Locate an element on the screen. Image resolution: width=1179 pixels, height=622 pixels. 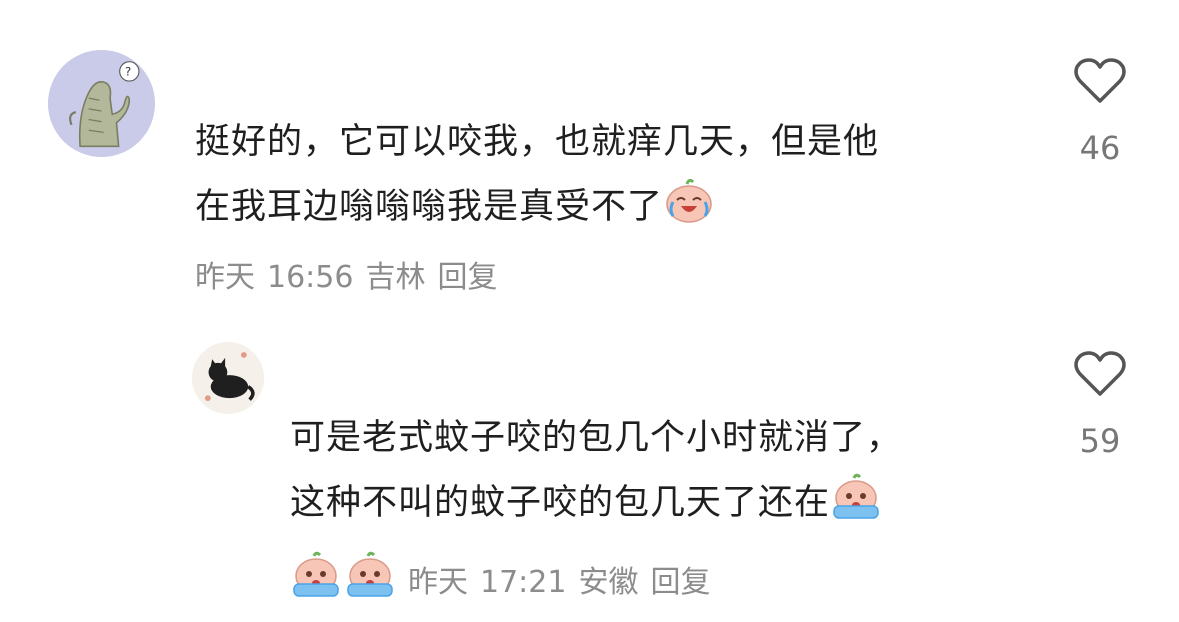
like-count: 59 is located at coordinates (1100, 441).